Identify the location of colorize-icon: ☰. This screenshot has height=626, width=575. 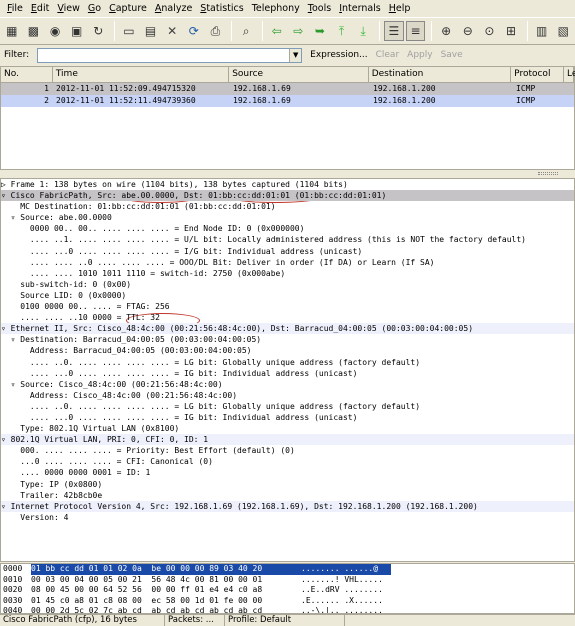
(394, 31).